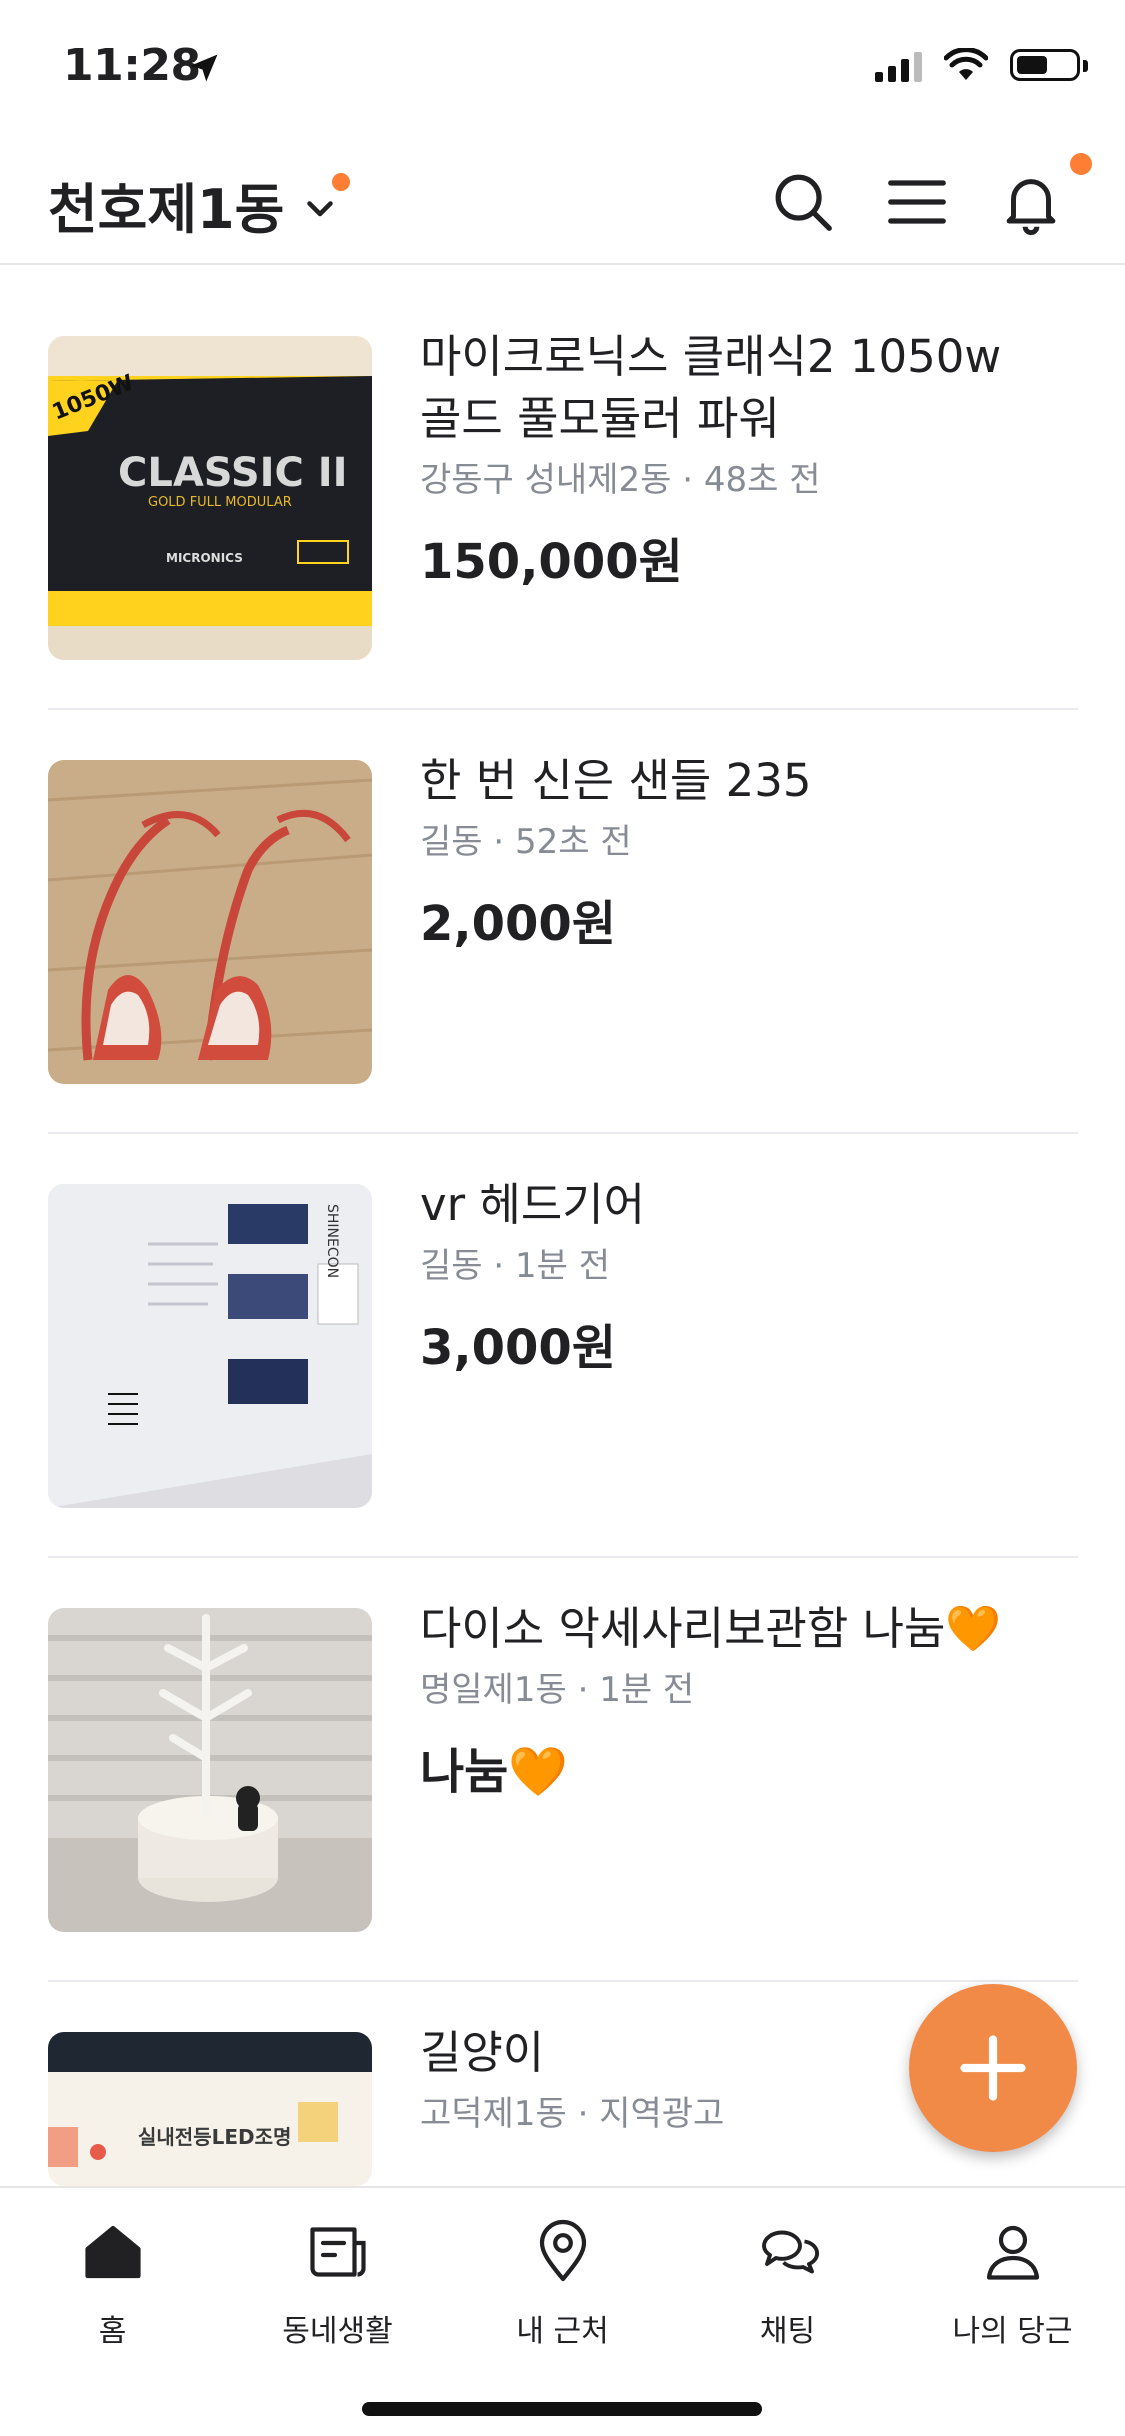 The image size is (1125, 2436). I want to click on item-meta: 강동구 성내제2동 · 48초 전, so click(620, 480).